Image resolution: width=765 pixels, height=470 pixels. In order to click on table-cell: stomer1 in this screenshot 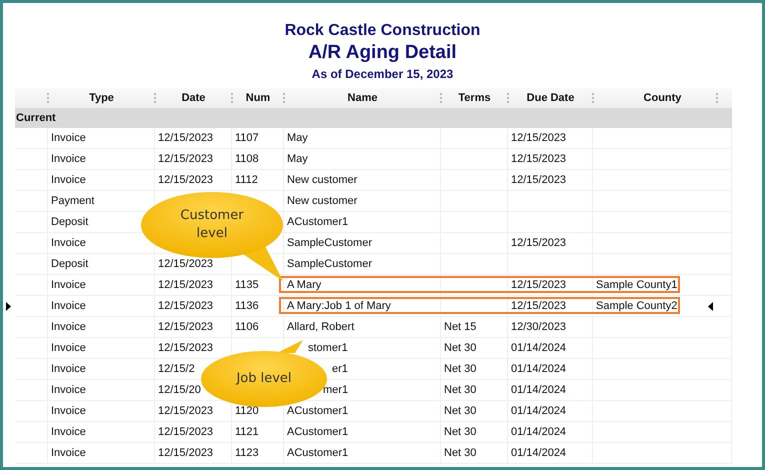, I will do `click(328, 348)`.